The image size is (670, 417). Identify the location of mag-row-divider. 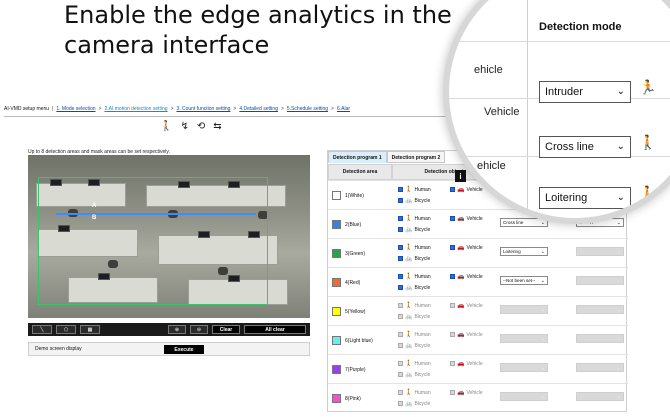
(559, 41).